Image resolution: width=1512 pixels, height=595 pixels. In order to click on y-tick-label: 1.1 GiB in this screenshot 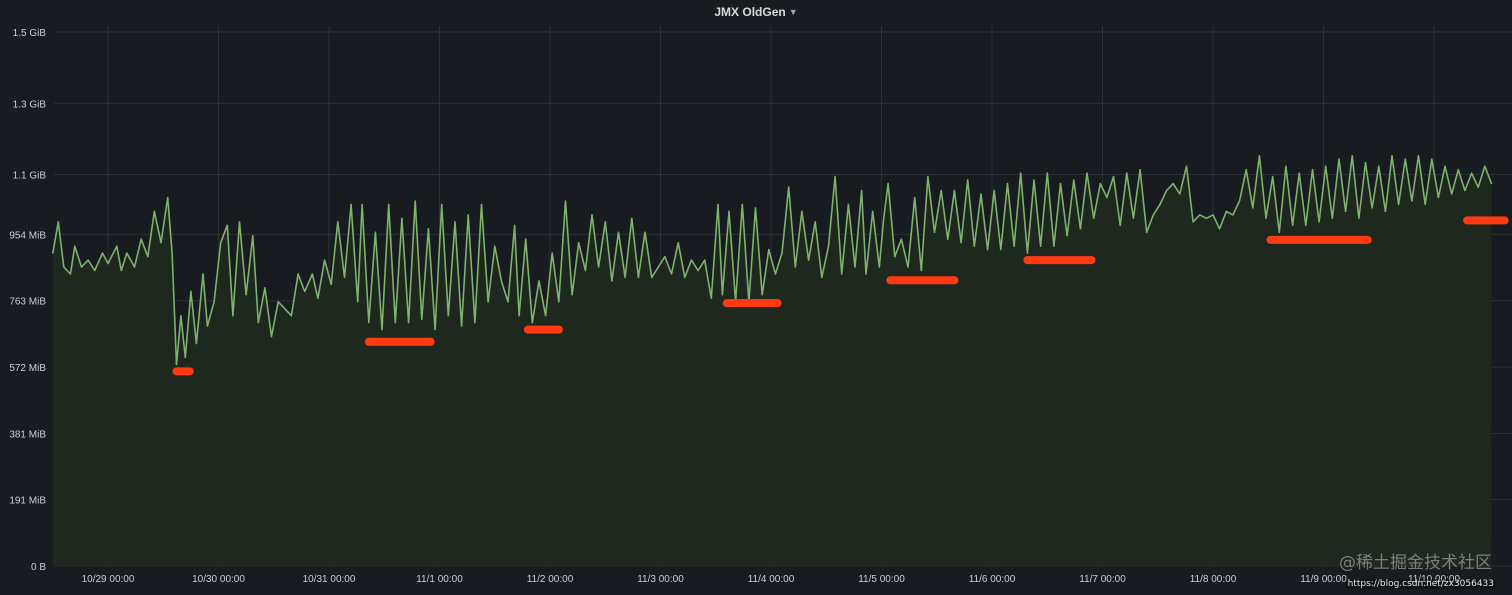, I will do `click(30, 176)`.